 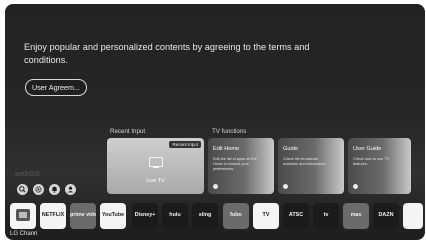 What do you see at coordinates (53, 216) in the screenshot?
I see `app-netflix: NETFLIX` at bounding box center [53, 216].